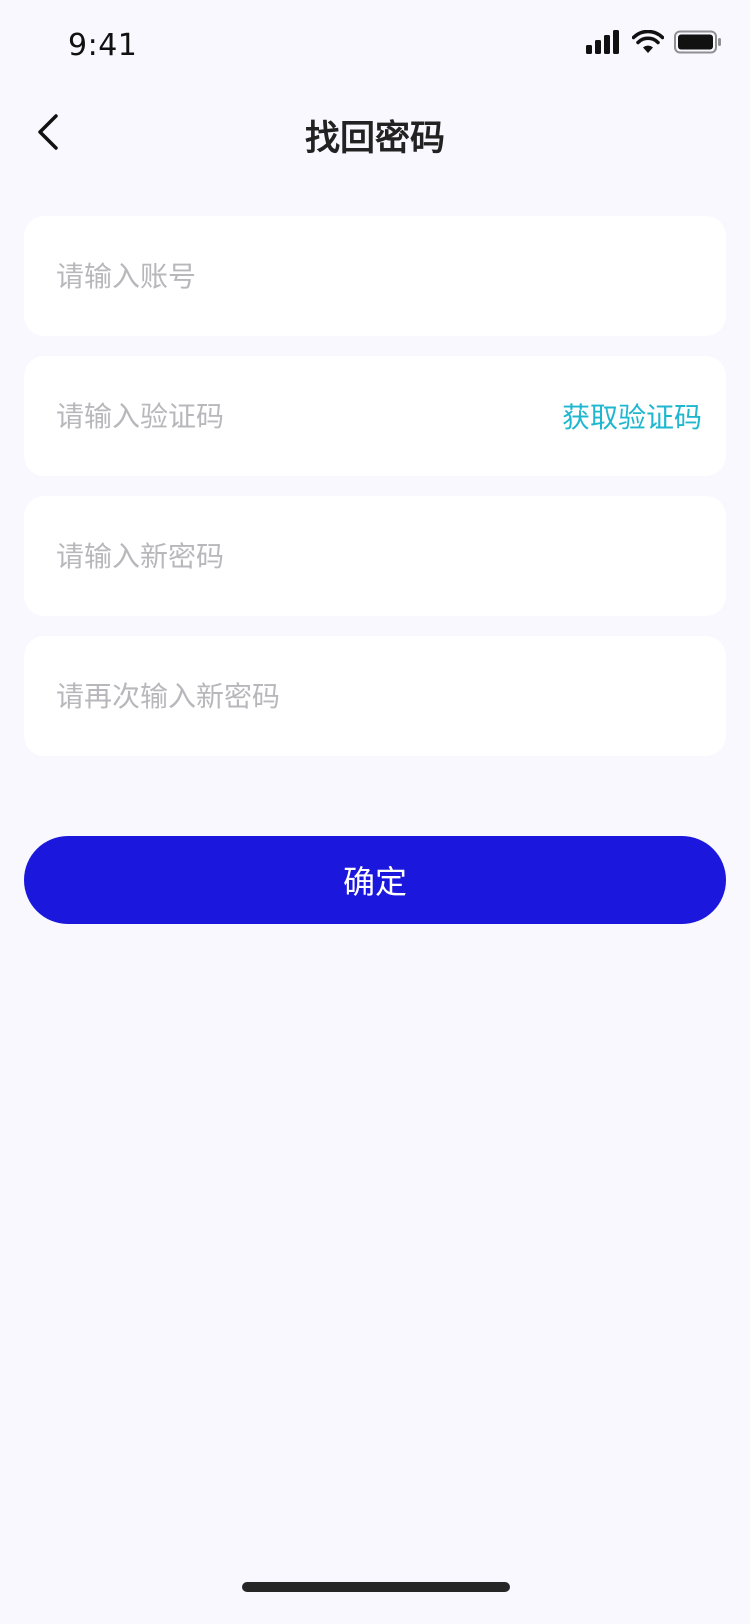  Describe the element at coordinates (648, 43) in the screenshot. I see `wifi-icon` at that location.